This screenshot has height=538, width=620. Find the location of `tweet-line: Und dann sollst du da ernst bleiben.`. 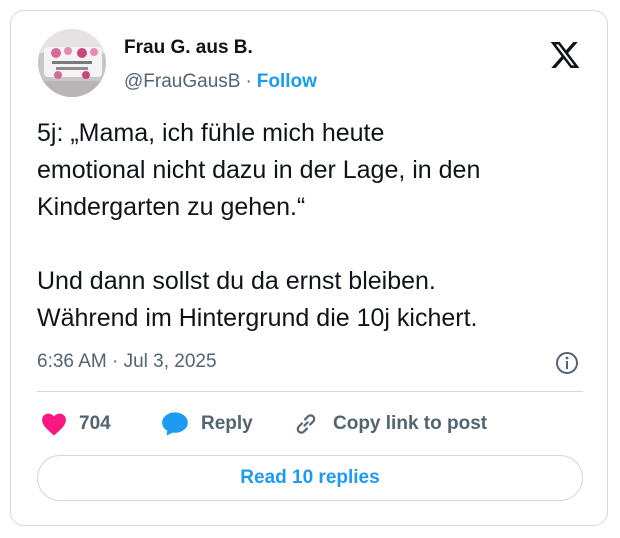

tweet-line: Und dann sollst du da ernst bleiben. is located at coordinates (236, 281).